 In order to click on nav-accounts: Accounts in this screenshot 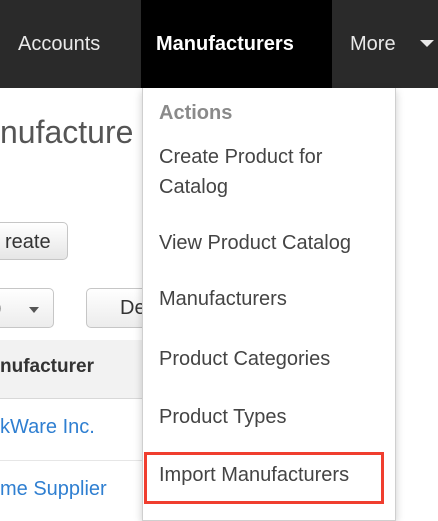, I will do `click(59, 44)`.